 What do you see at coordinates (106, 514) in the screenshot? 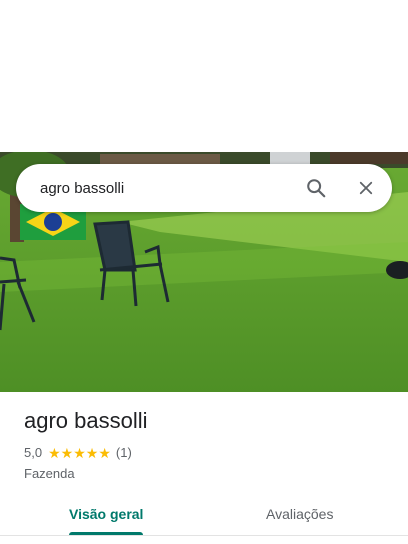
I see `tab-overview: Visão geral` at bounding box center [106, 514].